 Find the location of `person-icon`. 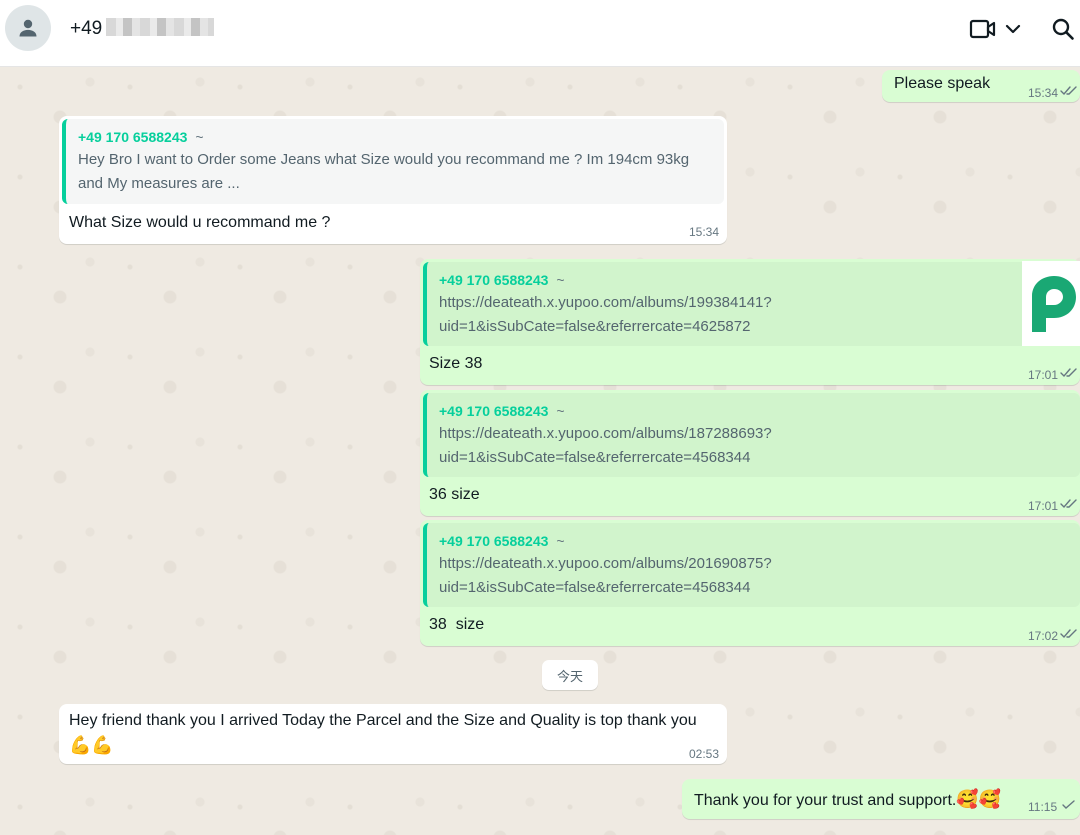

person-icon is located at coordinates (28, 28).